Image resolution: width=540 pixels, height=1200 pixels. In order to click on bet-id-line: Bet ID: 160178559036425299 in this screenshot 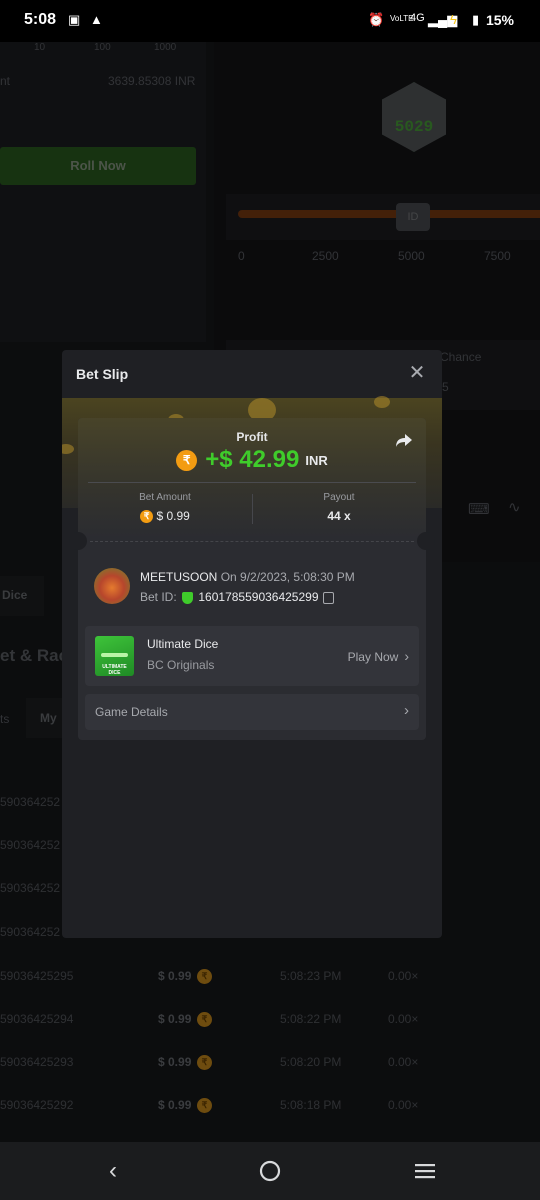, I will do `click(237, 597)`.